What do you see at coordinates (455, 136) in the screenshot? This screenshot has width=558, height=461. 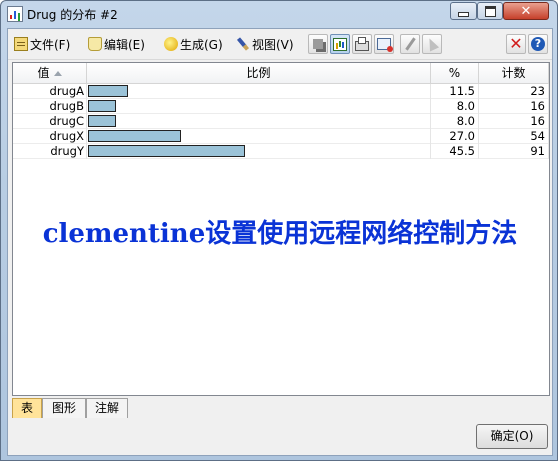 I see `cell-percent: 27.0` at bounding box center [455, 136].